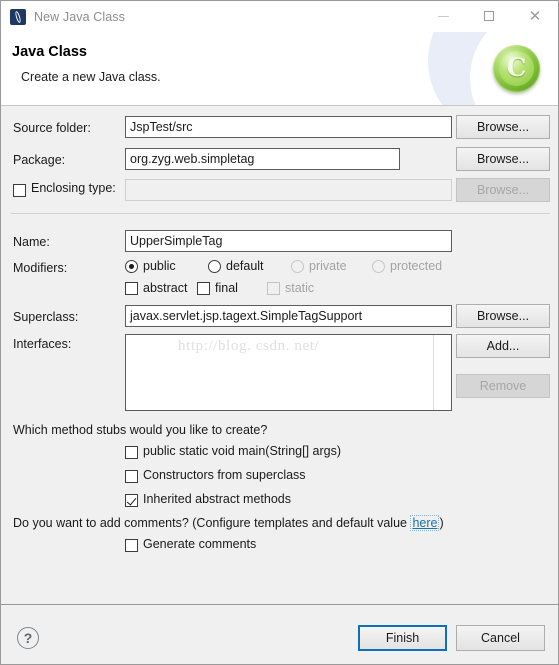 The height and width of the screenshot is (665, 559). I want to click on modifier-label-final: final, so click(226, 288).